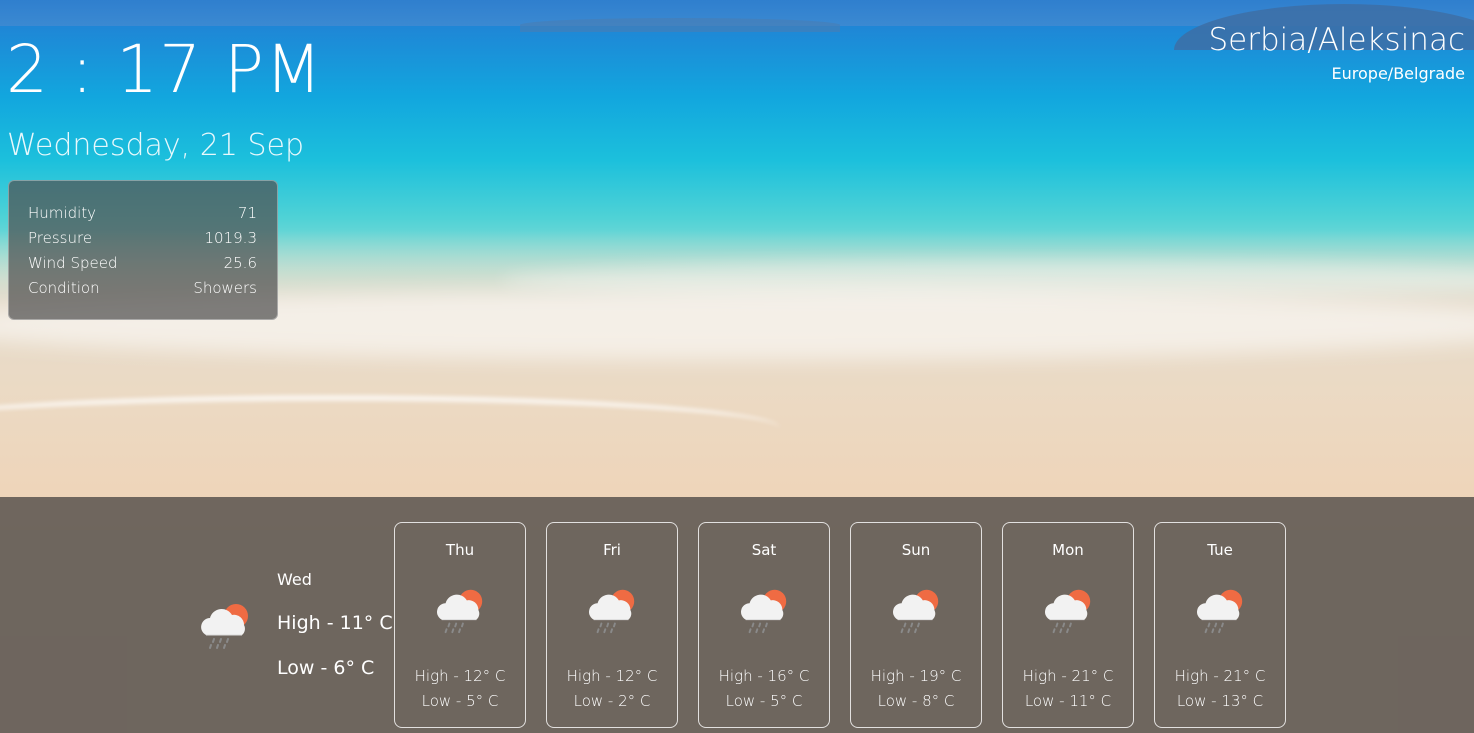 The height and width of the screenshot is (733, 1474). Describe the element at coordinates (231, 238) in the screenshot. I see `stat-value: 1019.3` at that location.